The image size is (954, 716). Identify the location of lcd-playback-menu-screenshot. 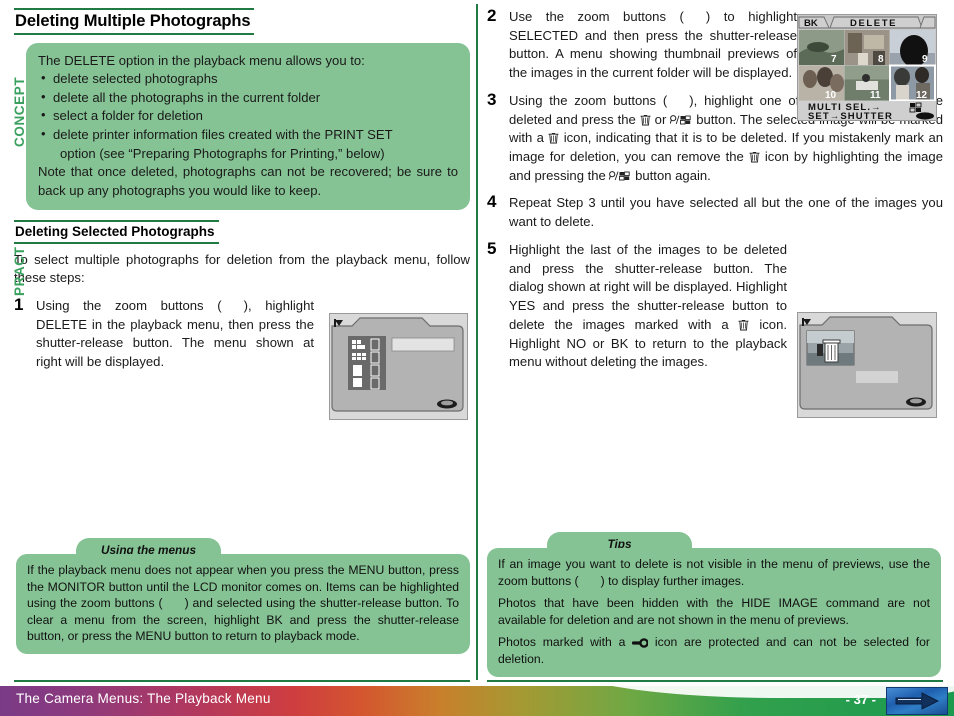
(398, 366).